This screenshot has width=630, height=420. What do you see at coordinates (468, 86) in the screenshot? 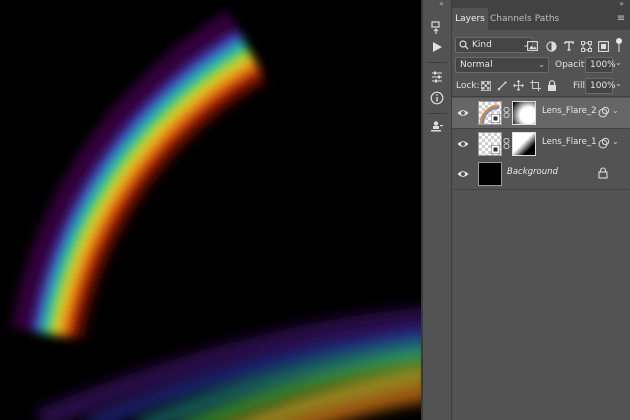
I see `lock-label: Lock:` at bounding box center [468, 86].